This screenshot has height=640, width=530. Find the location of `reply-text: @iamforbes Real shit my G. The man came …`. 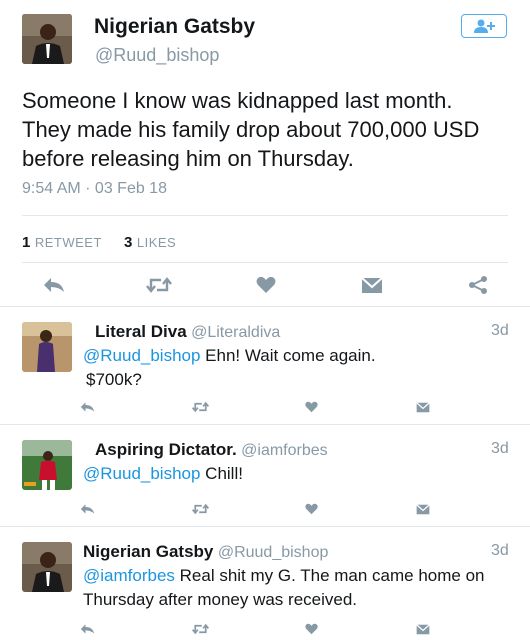

reply-text: @iamforbes Real shit my G. The man came … is located at coordinates (303, 588).